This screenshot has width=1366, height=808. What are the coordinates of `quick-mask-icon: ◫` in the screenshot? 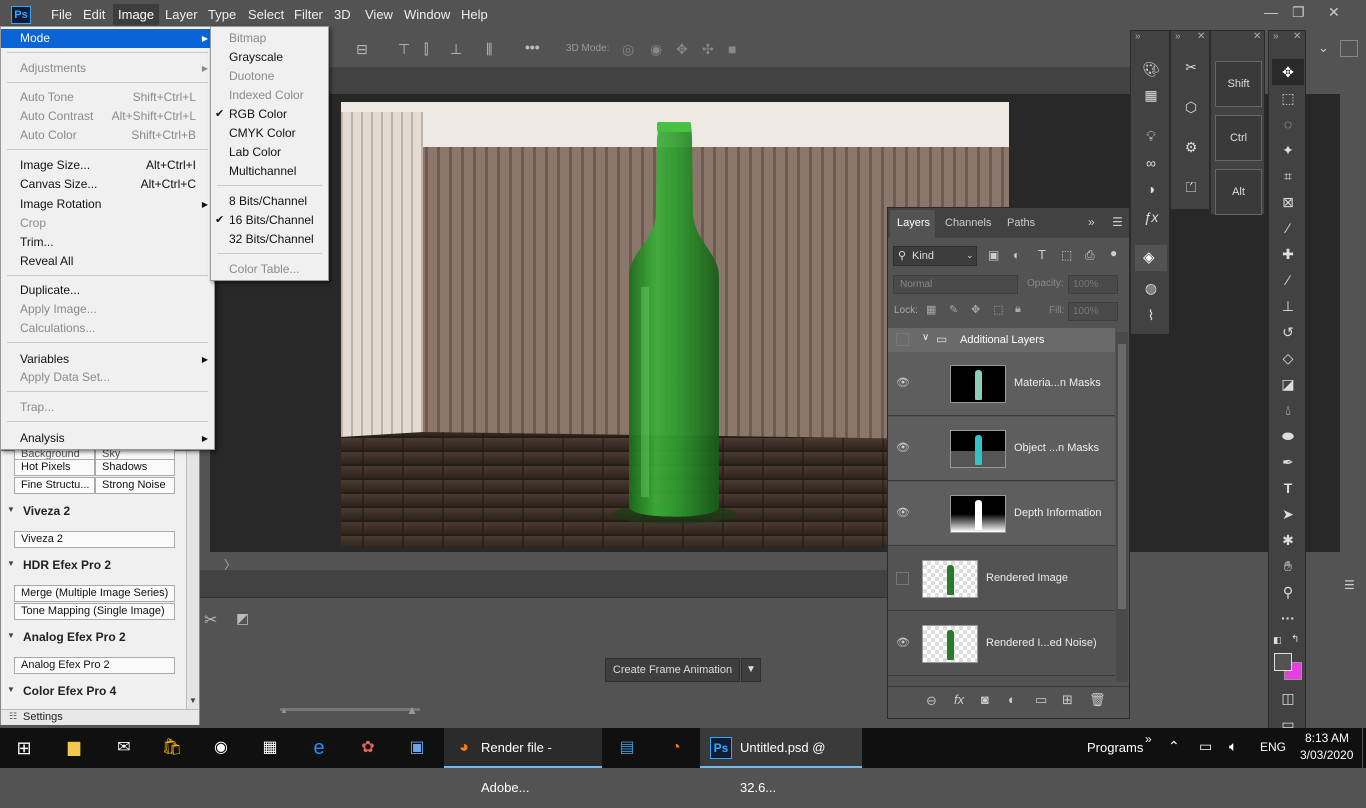 It's located at (1288, 698).